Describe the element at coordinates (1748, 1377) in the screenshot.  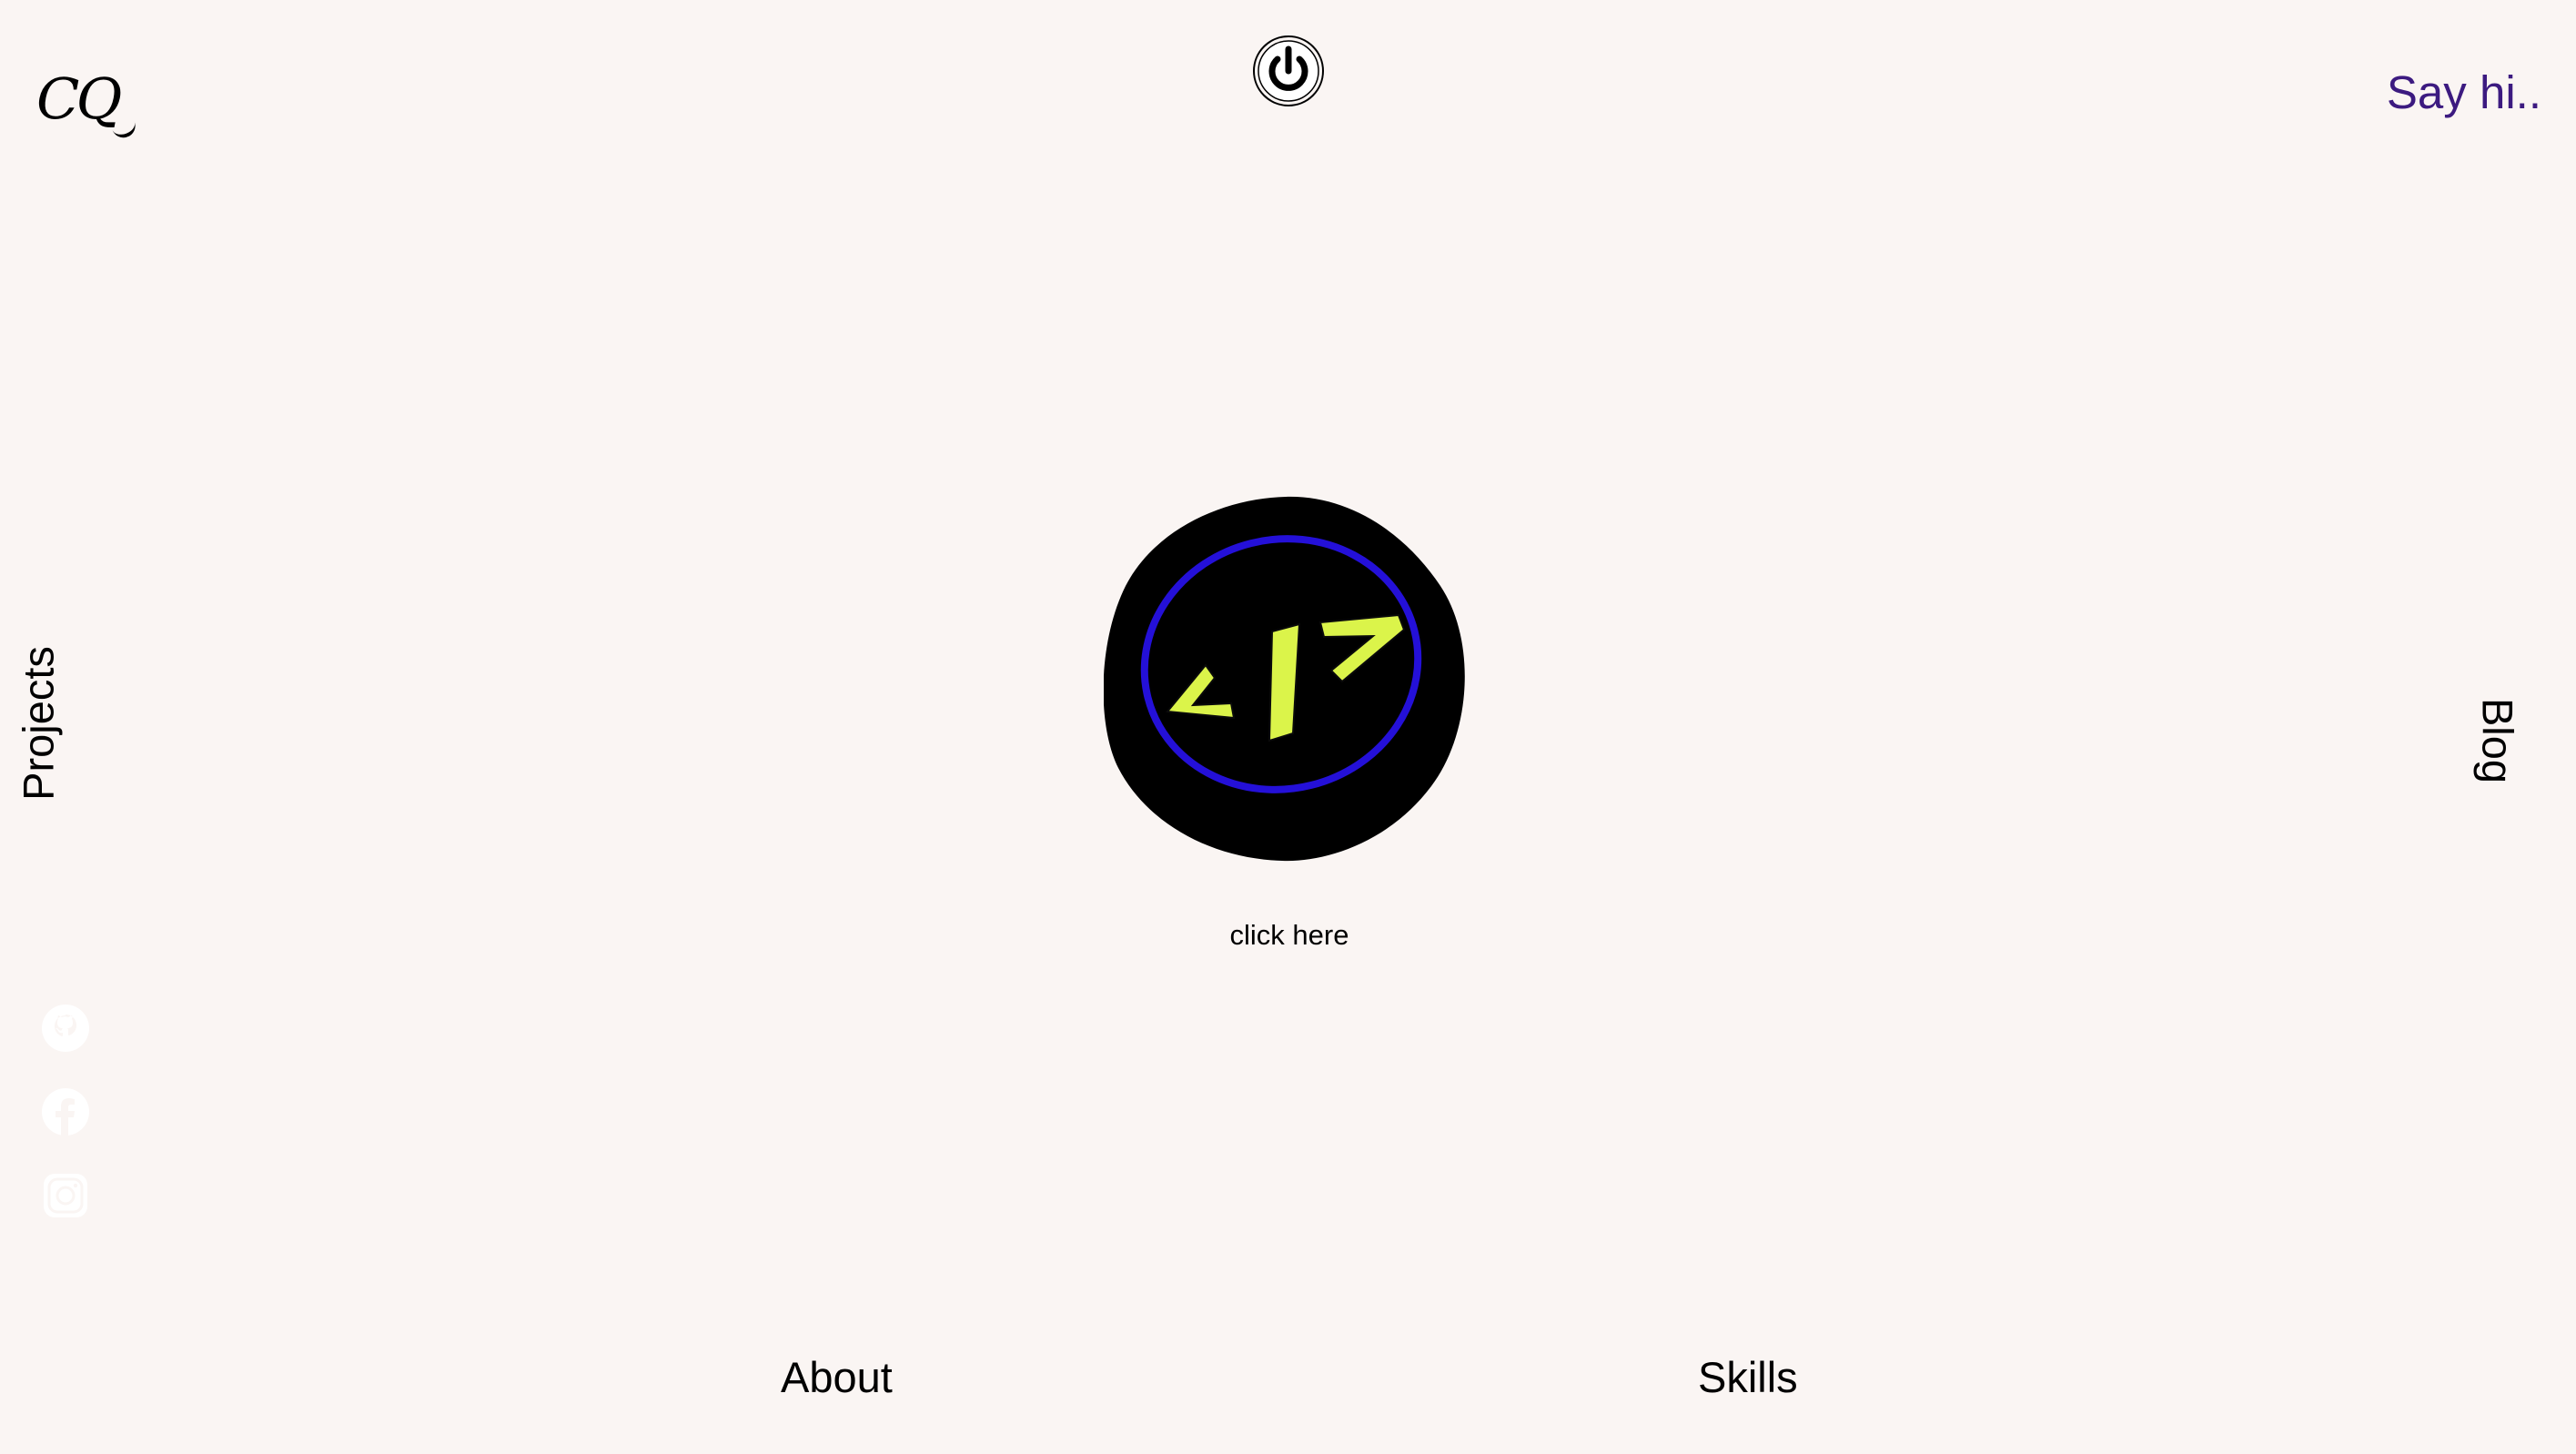
I see `skills-link: Skills` at that location.